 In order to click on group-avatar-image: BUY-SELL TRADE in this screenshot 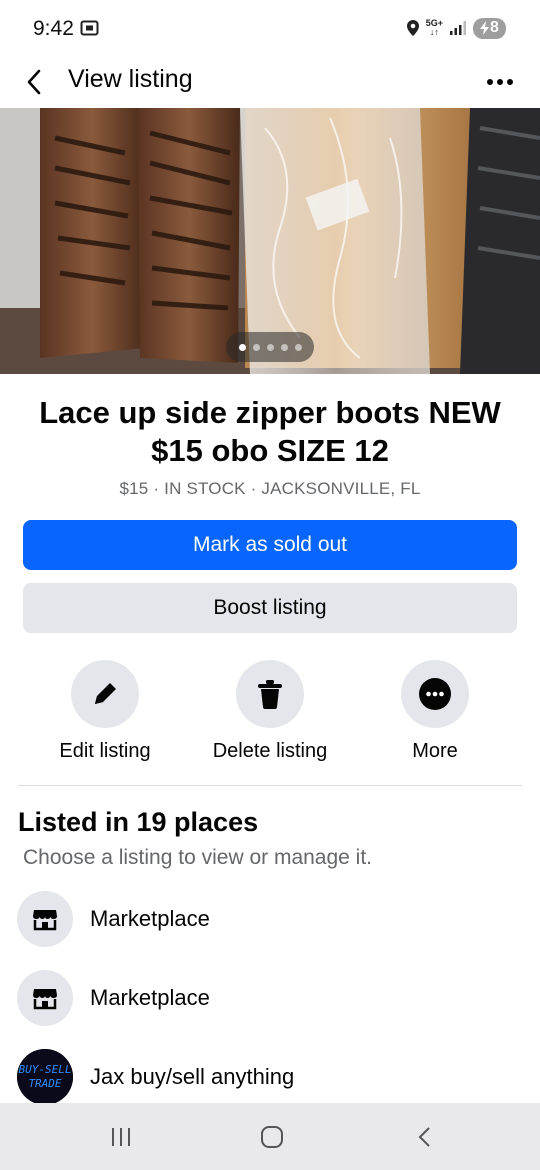, I will do `click(45, 1077)`.